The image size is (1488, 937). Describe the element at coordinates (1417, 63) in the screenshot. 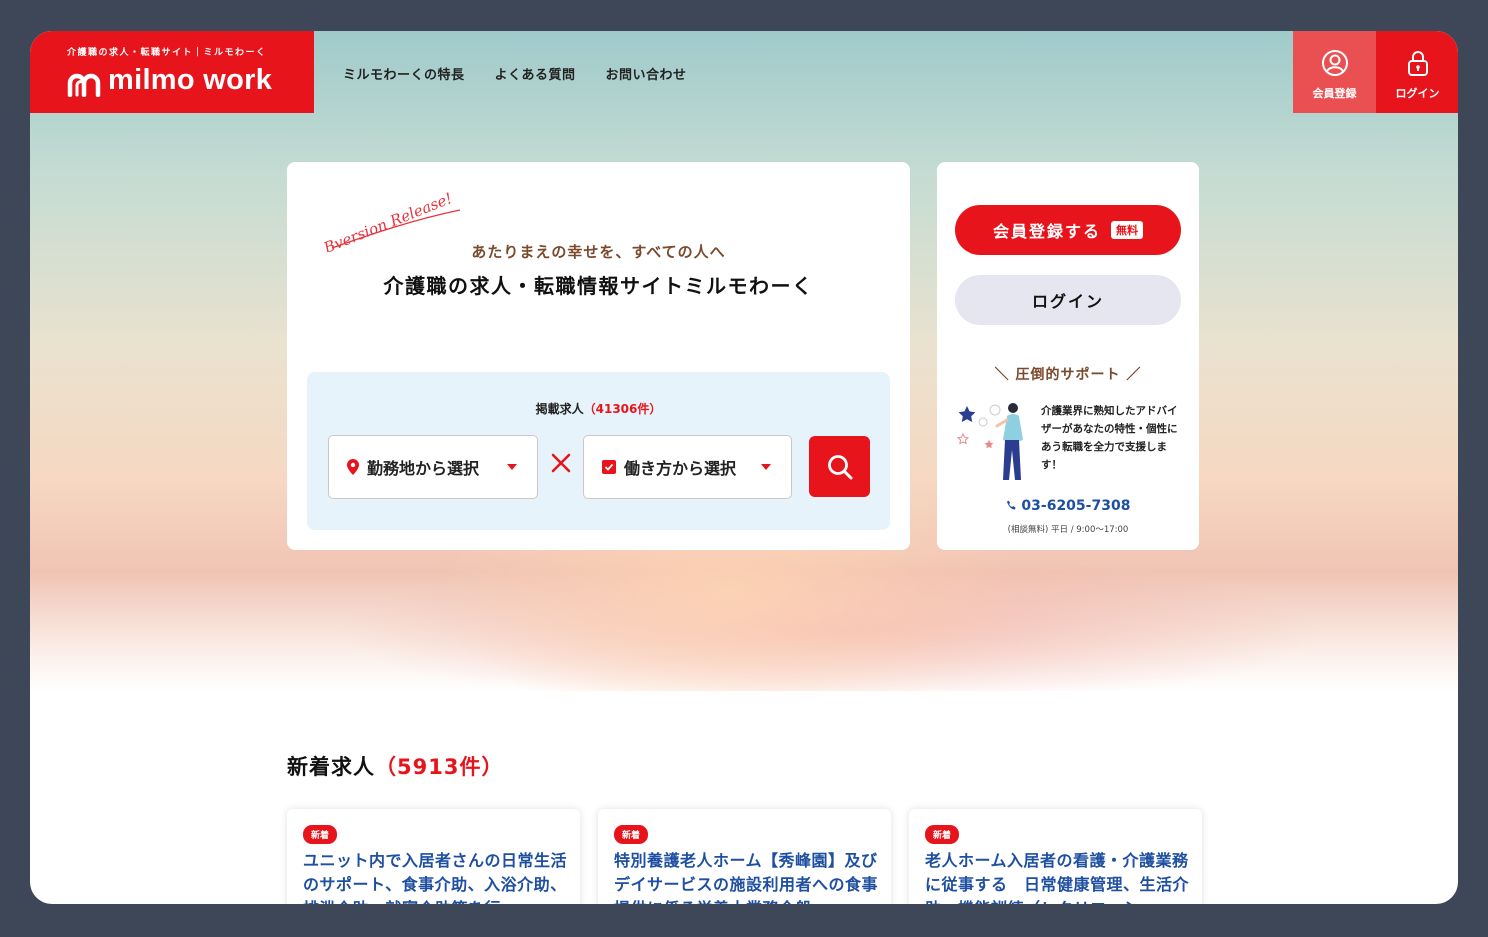

I see `lock-icon` at that location.